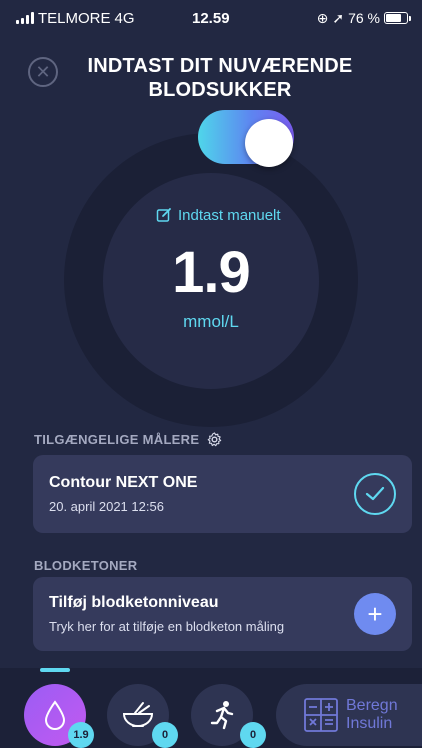  What do you see at coordinates (55, 670) in the screenshot?
I see `active-tab-indicator` at bounding box center [55, 670].